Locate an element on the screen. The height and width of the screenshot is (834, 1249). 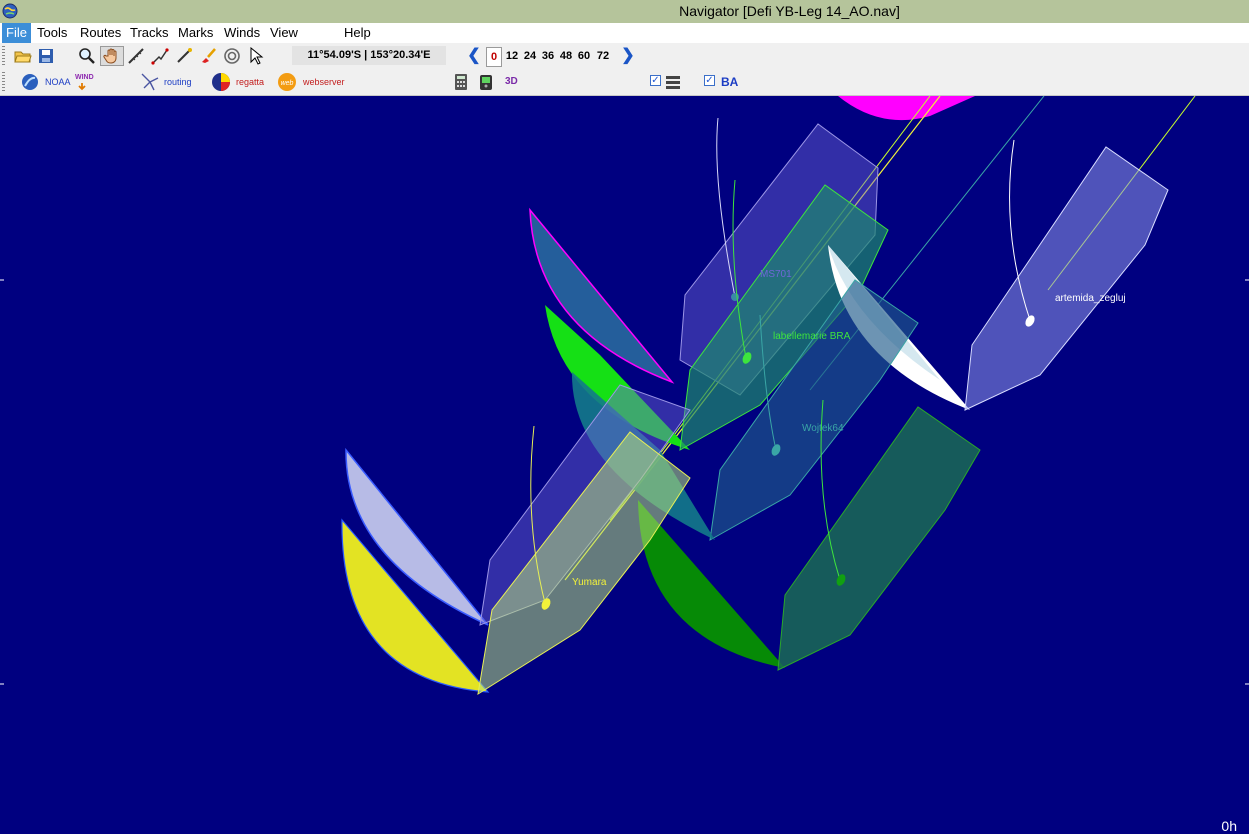
web-server-icon: web is located at coordinates (287, 82).